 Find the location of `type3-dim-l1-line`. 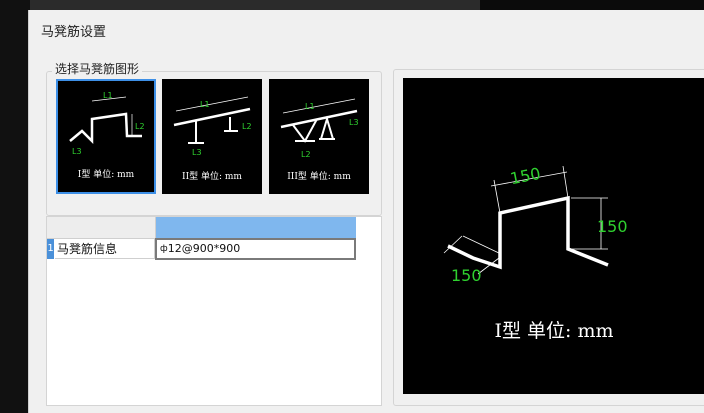

type3-dim-l1-line is located at coordinates (319, 106).